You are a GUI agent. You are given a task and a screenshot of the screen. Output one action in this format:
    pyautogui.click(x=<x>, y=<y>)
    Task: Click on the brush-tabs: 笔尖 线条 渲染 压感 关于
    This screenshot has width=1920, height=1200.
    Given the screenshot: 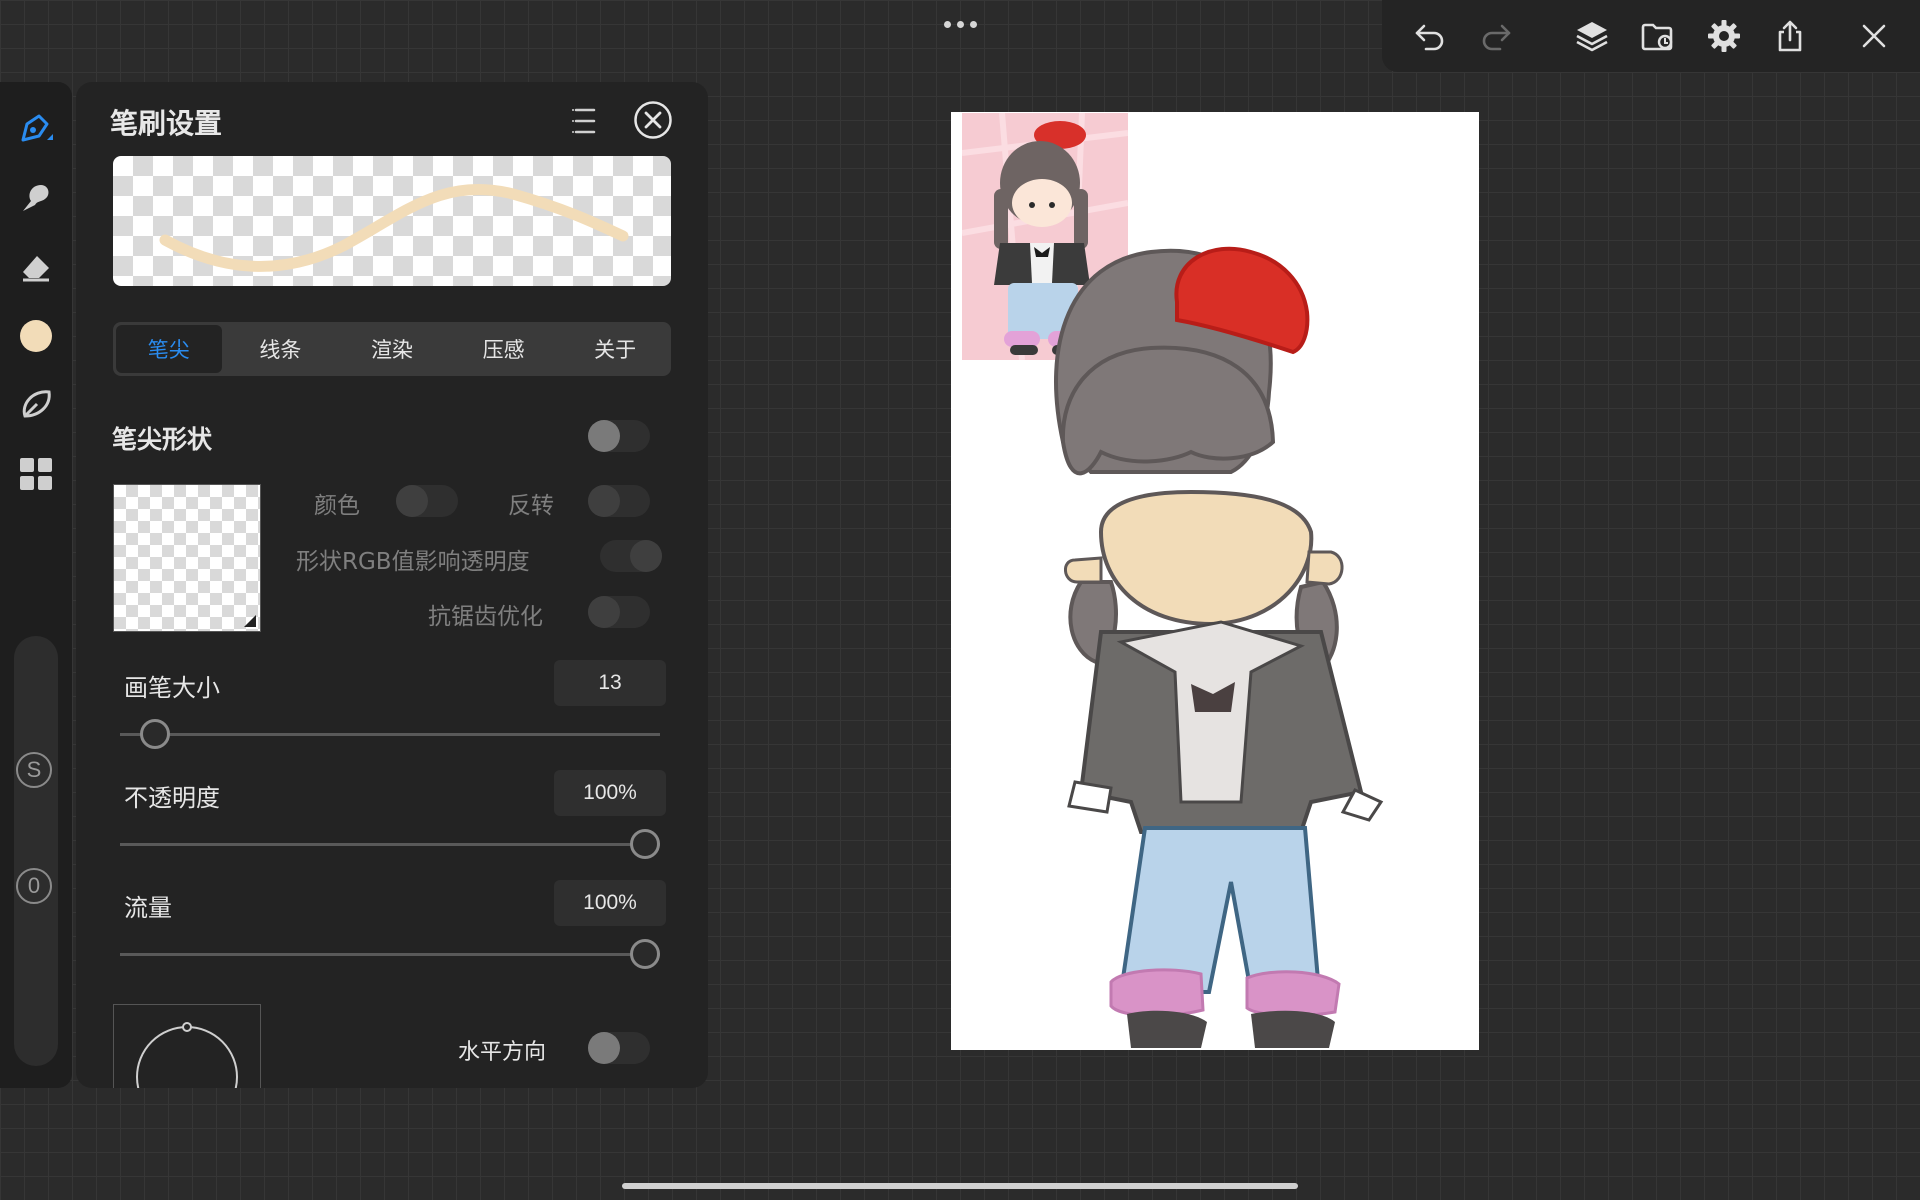 What is the action you would take?
    pyautogui.click(x=392, y=349)
    